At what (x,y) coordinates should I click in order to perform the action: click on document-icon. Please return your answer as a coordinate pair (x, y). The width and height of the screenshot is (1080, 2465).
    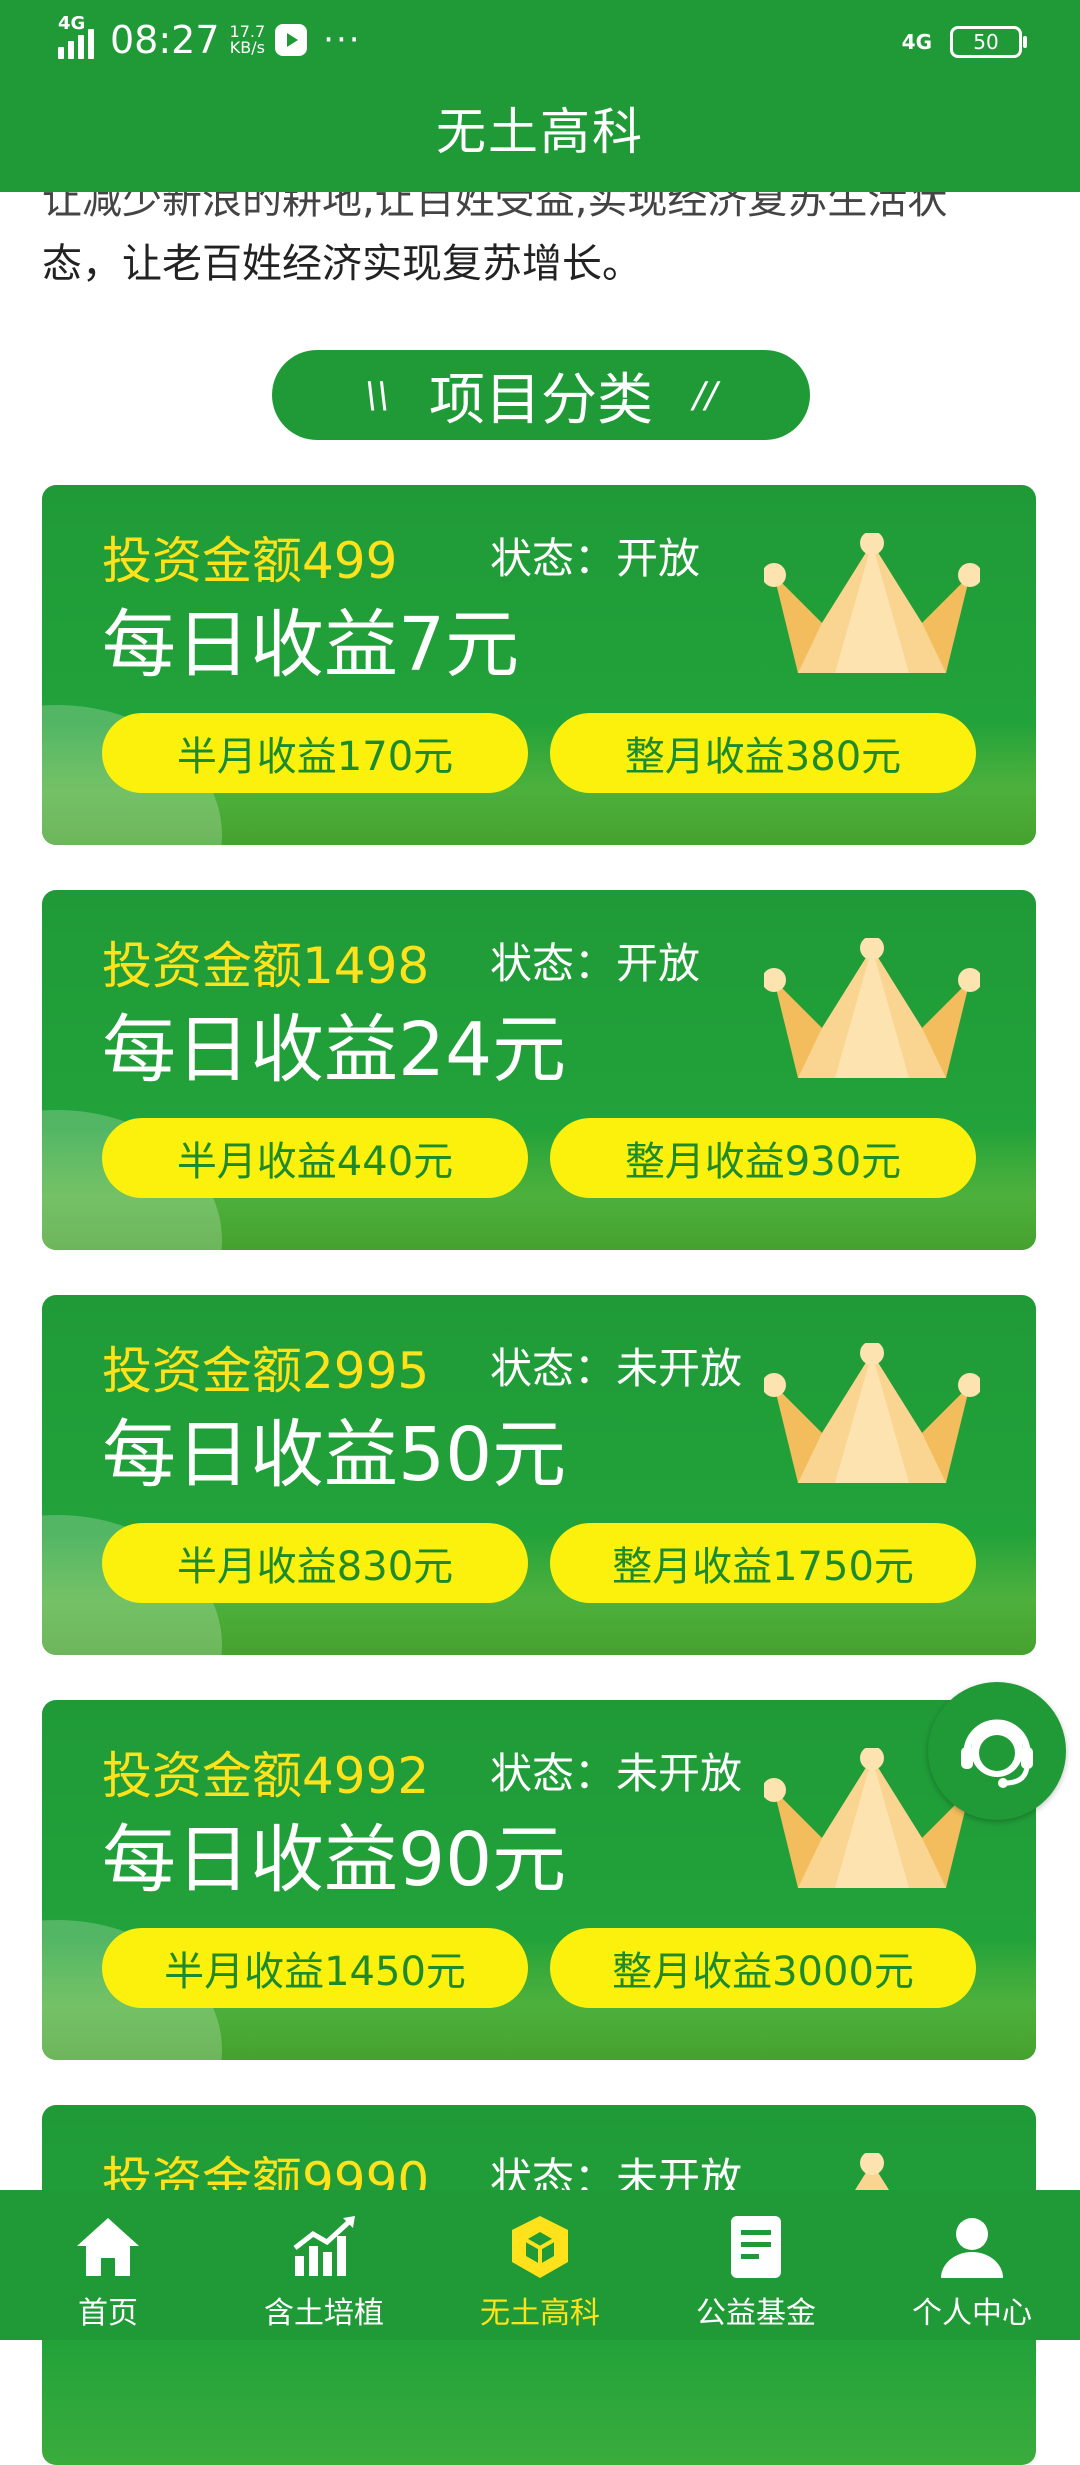
    Looking at the image, I should click on (756, 2247).